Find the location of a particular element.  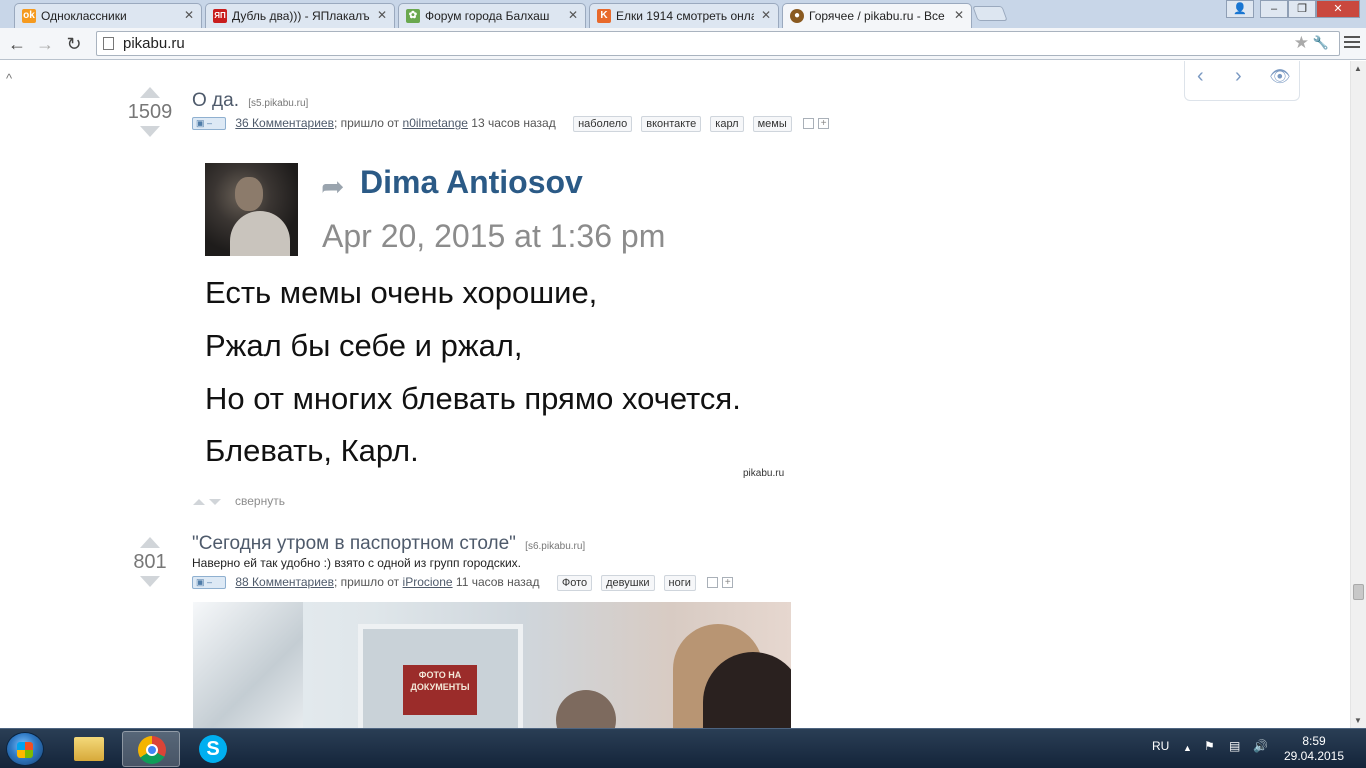

tab-elki-1914: K Елки 1914 смотреть онла ✕ is located at coordinates (684, 15).